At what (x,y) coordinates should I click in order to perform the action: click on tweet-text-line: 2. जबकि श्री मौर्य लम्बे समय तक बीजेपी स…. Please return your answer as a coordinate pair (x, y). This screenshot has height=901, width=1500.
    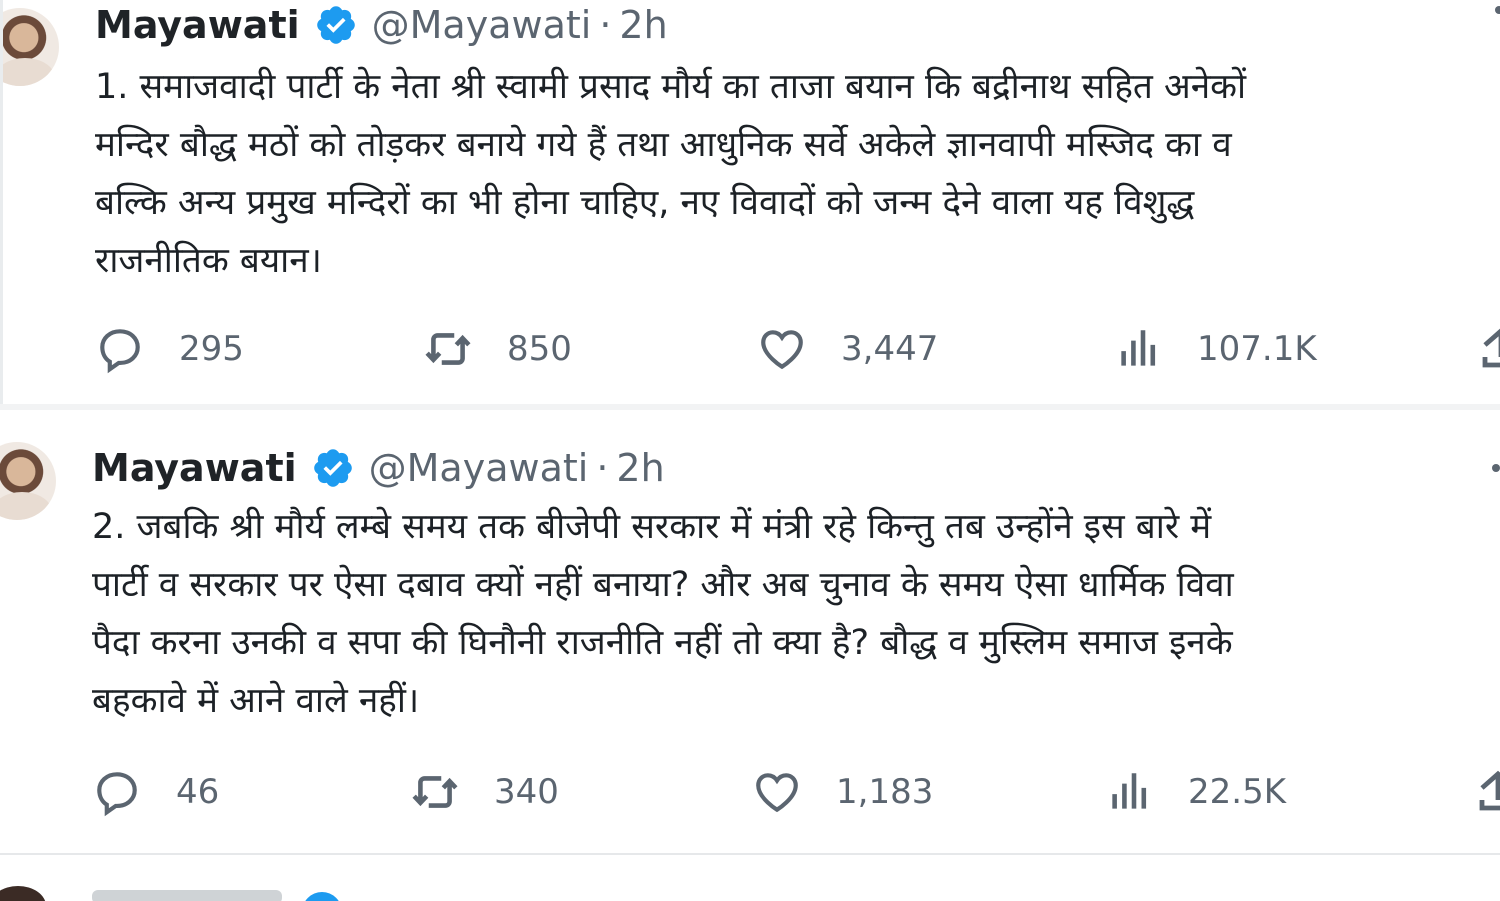
    Looking at the image, I should click on (652, 527).